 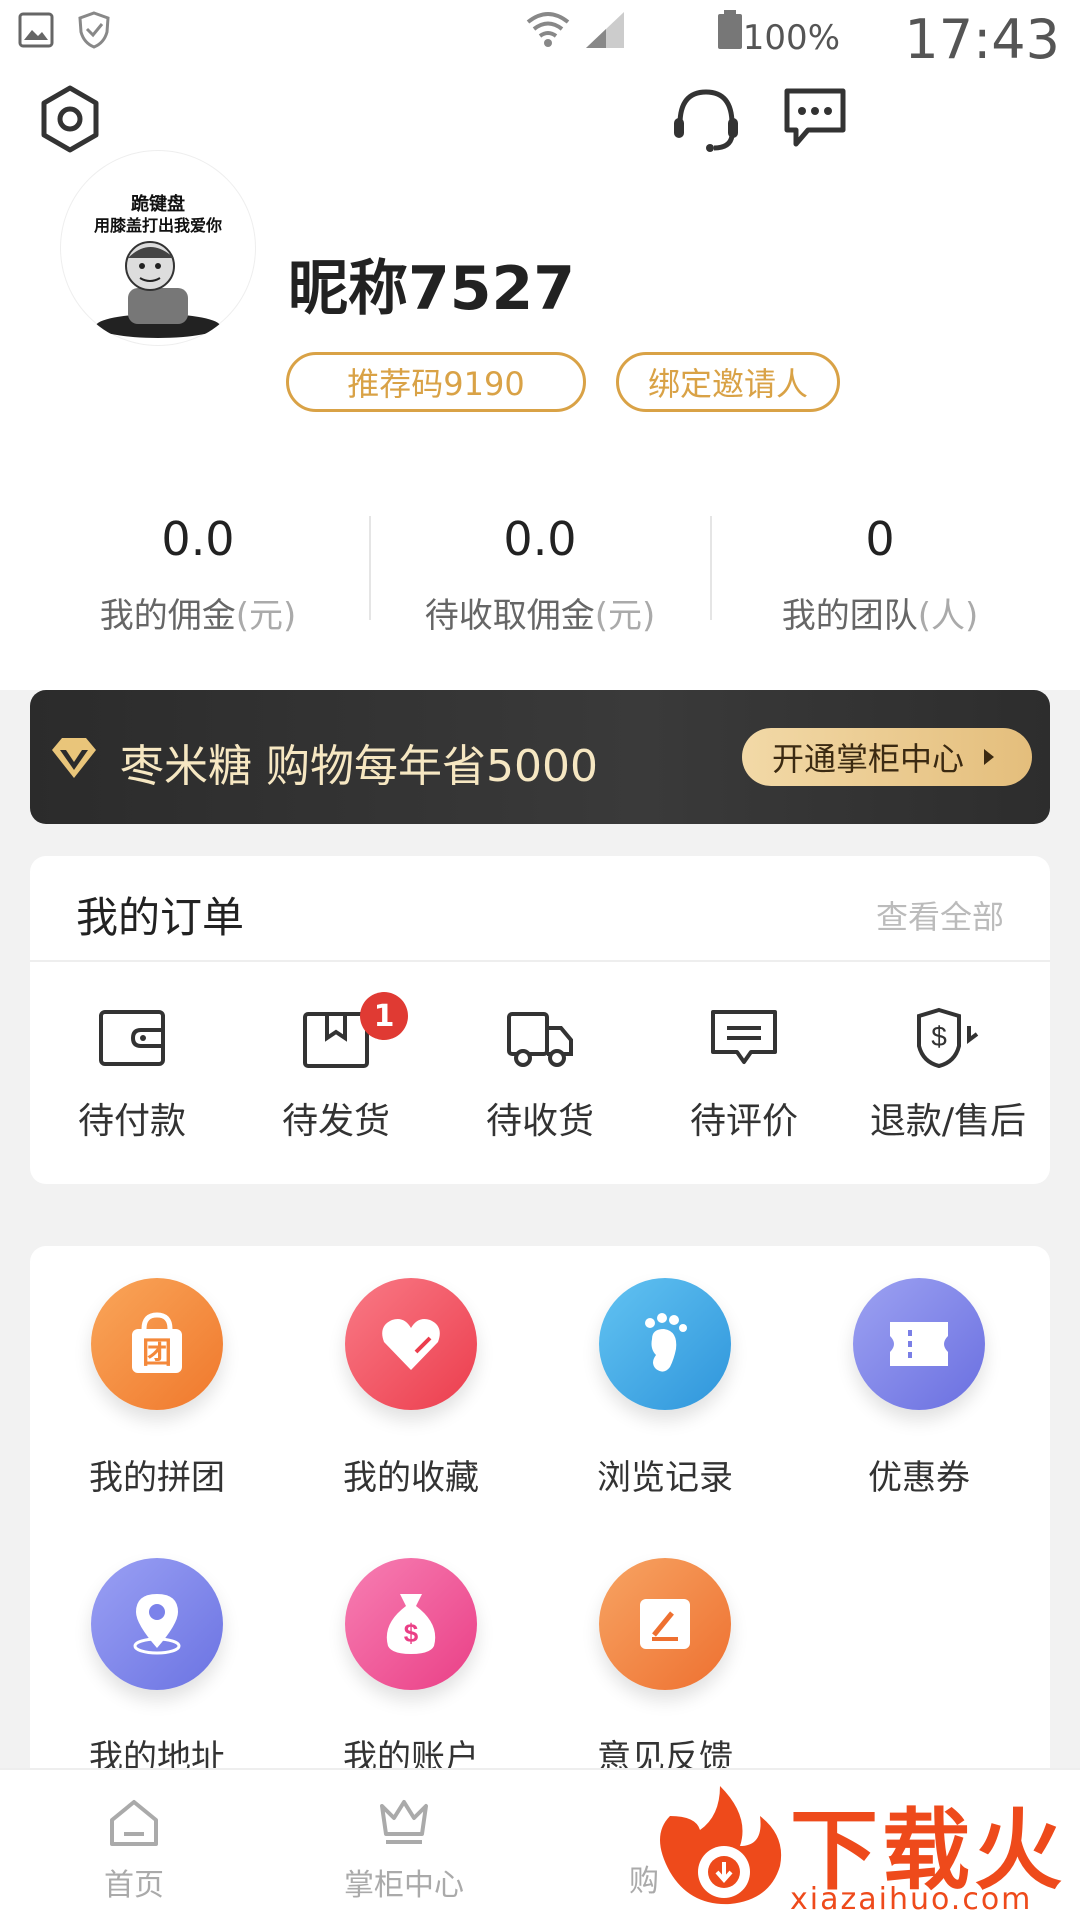 What do you see at coordinates (134, 1823) in the screenshot?
I see `home-icon` at bounding box center [134, 1823].